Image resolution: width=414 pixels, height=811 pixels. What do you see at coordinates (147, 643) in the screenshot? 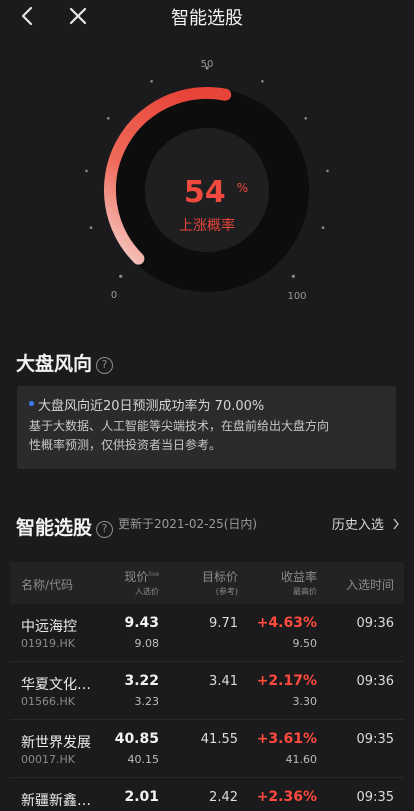
I see `entry-price: 9.08` at bounding box center [147, 643].